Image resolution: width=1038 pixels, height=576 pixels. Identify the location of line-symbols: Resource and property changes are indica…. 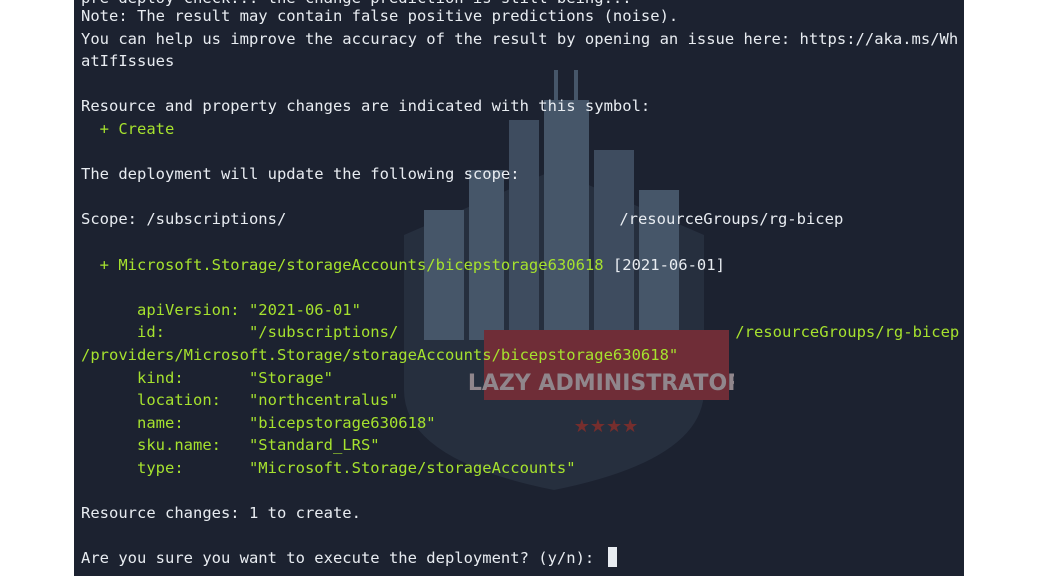
(366, 106).